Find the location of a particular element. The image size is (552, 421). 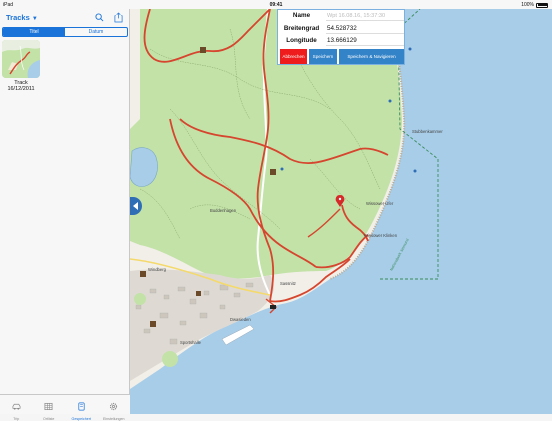

tab-einstellungen: Einstellungen is located at coordinates (114, 408).